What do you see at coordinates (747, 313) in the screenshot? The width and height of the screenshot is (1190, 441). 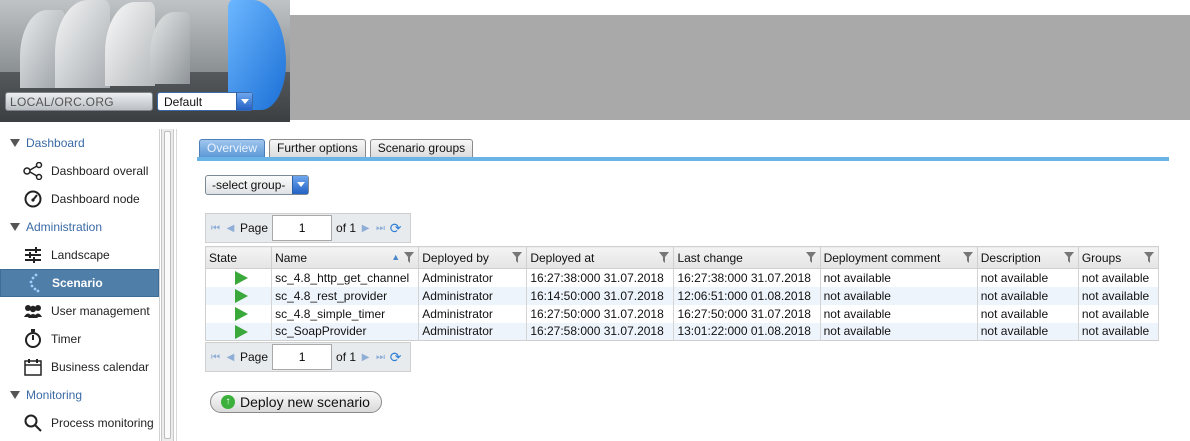 I see `last-change-cell: 16:27:50:000 31.07.2018` at bounding box center [747, 313].